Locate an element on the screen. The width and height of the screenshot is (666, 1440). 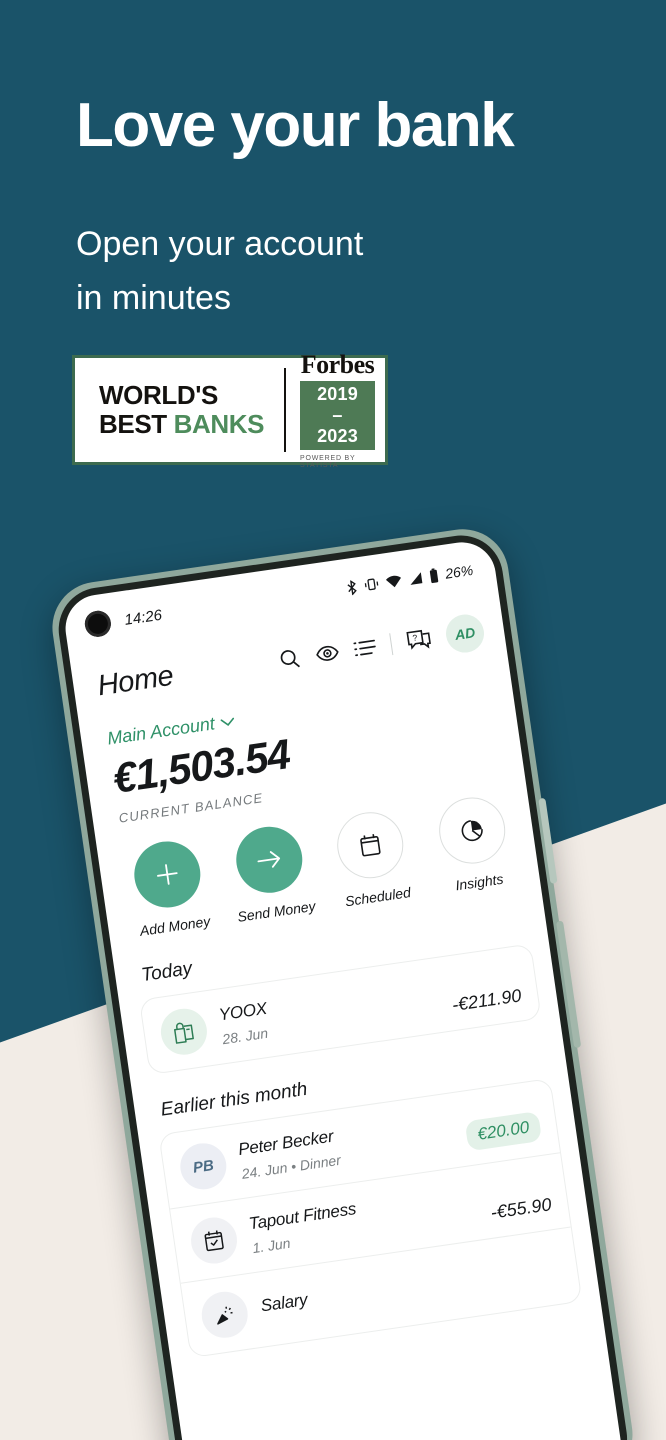
badge-banks-text: BANKS is located at coordinates (219, 424).